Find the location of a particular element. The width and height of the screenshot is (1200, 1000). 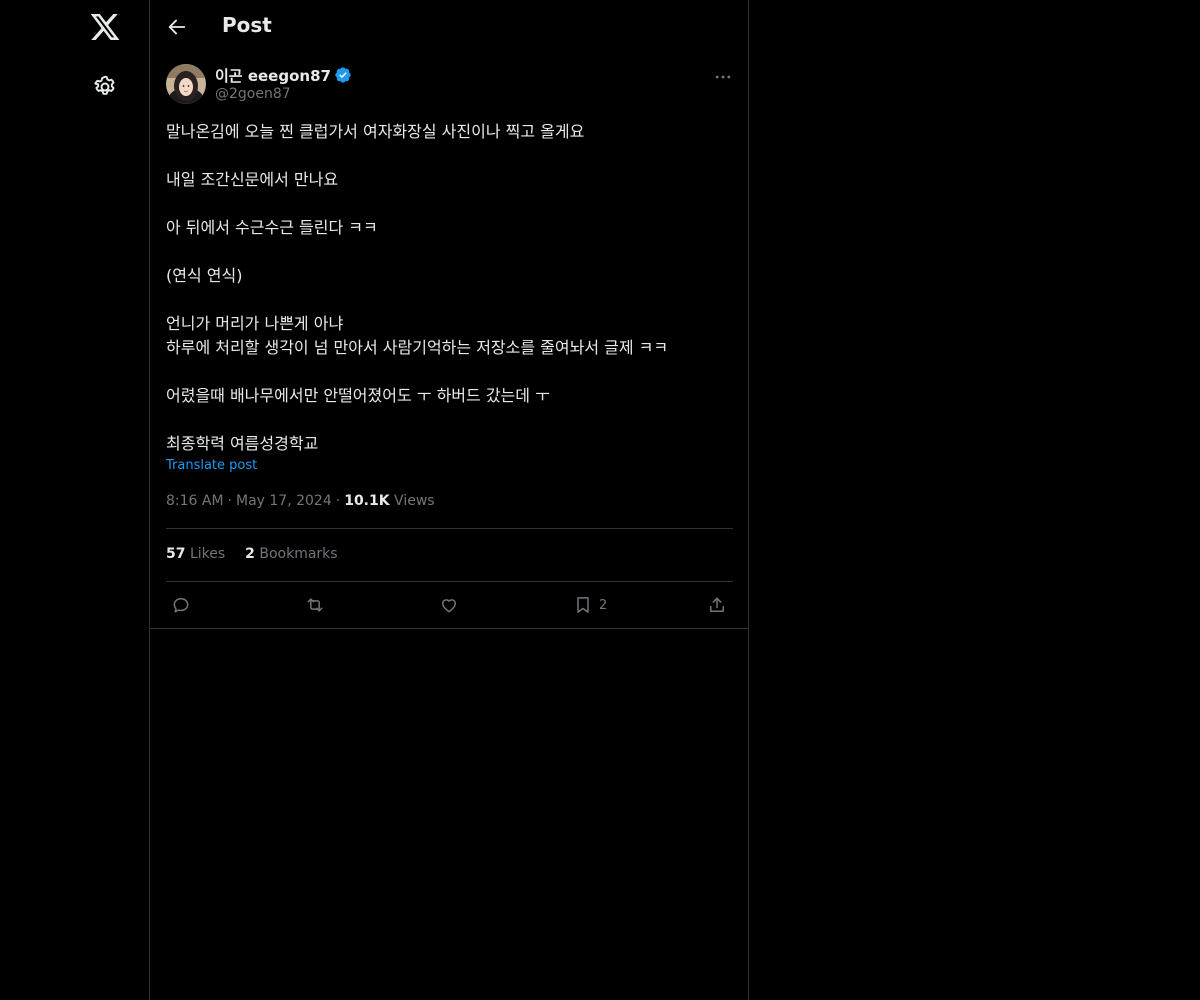

bookmarks-stat: 2 Bookmarks is located at coordinates (291, 554).